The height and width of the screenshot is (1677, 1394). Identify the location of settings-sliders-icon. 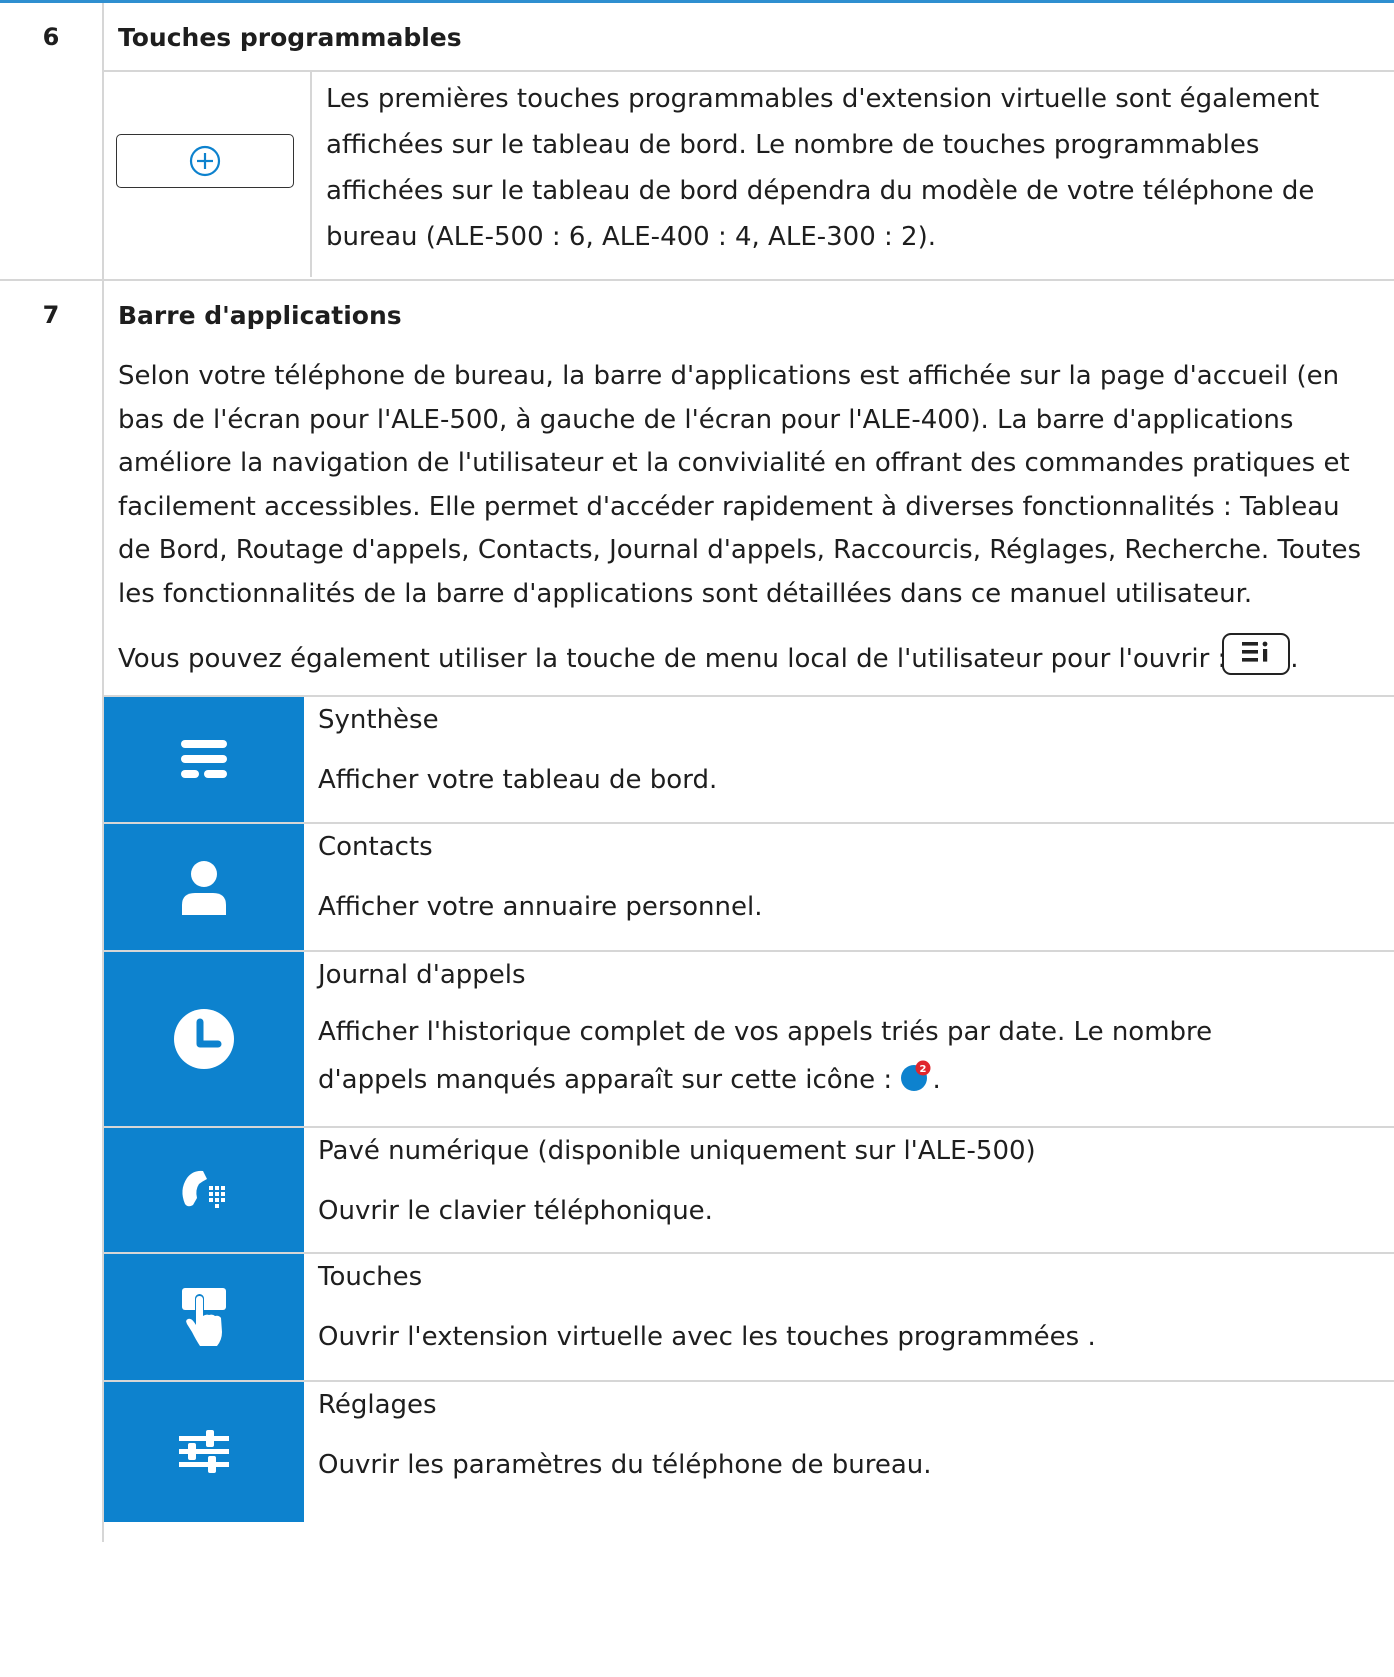
(204, 1451).